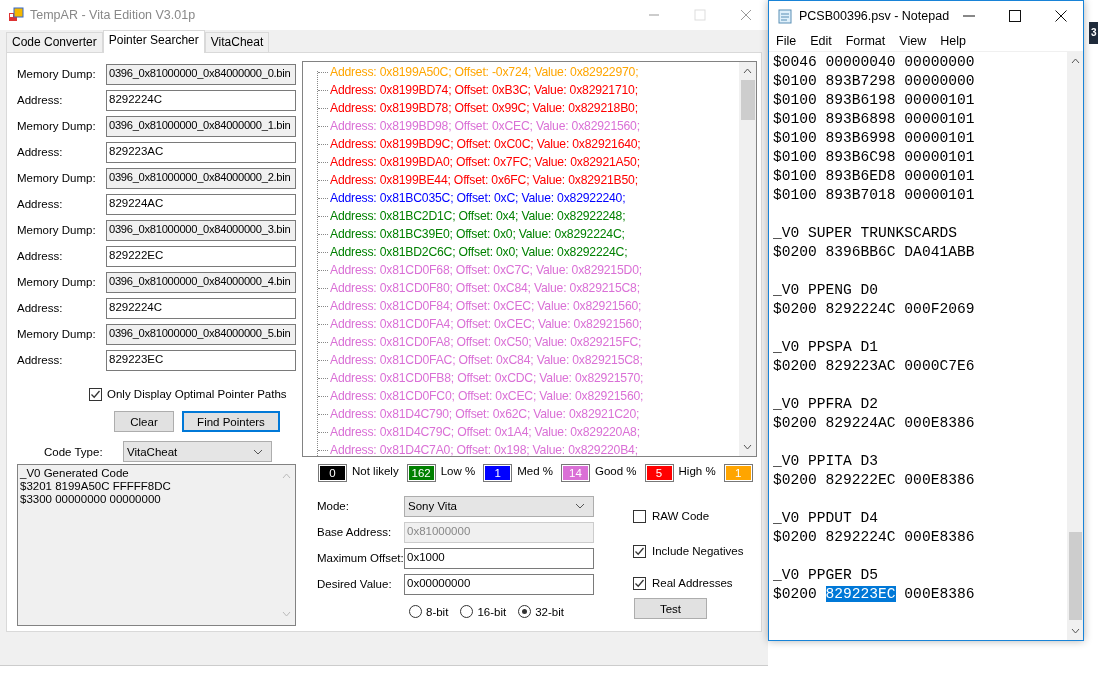 The image size is (1098, 685). What do you see at coordinates (153, 41) in the screenshot?
I see `tab: Pointer Searcher` at bounding box center [153, 41].